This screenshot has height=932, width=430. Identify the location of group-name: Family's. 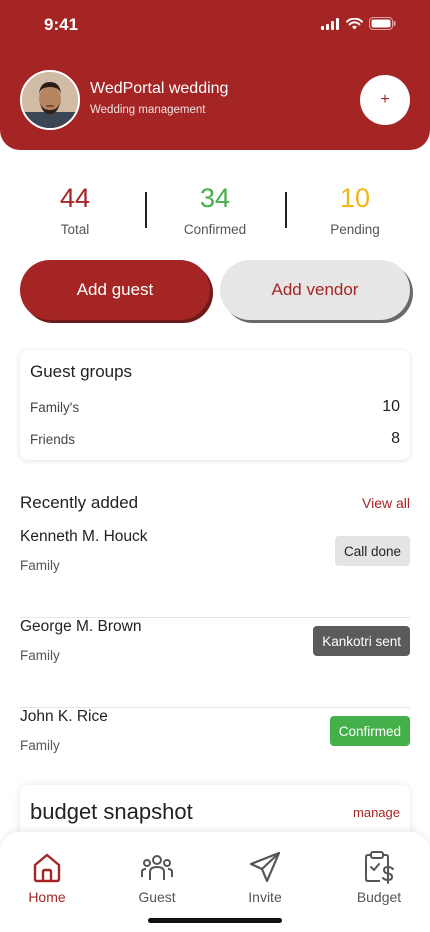
(55, 407).